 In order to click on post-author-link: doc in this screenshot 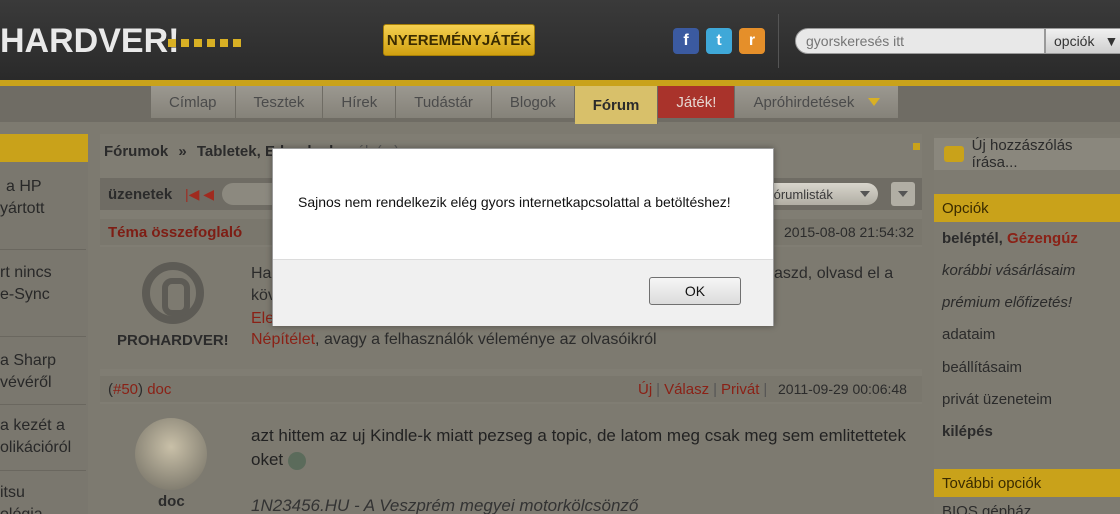, I will do `click(159, 389)`.